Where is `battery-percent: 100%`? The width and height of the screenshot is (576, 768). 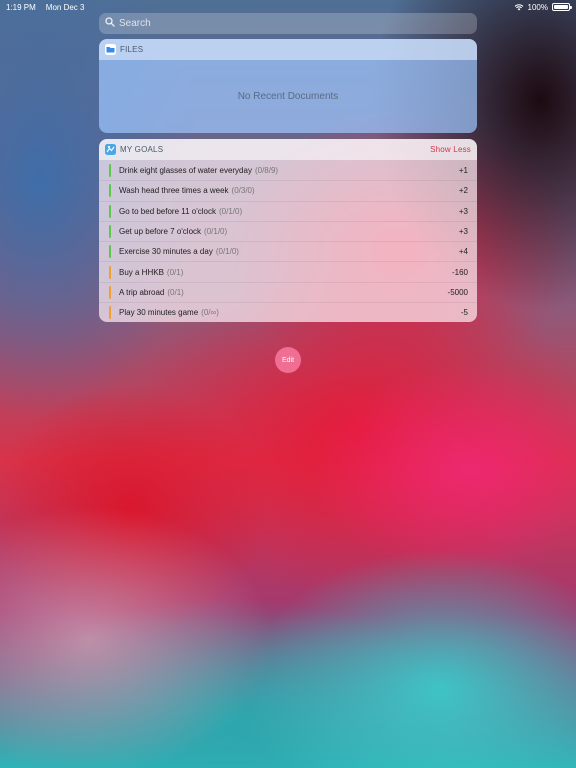
battery-percent: 100% is located at coordinates (537, 7).